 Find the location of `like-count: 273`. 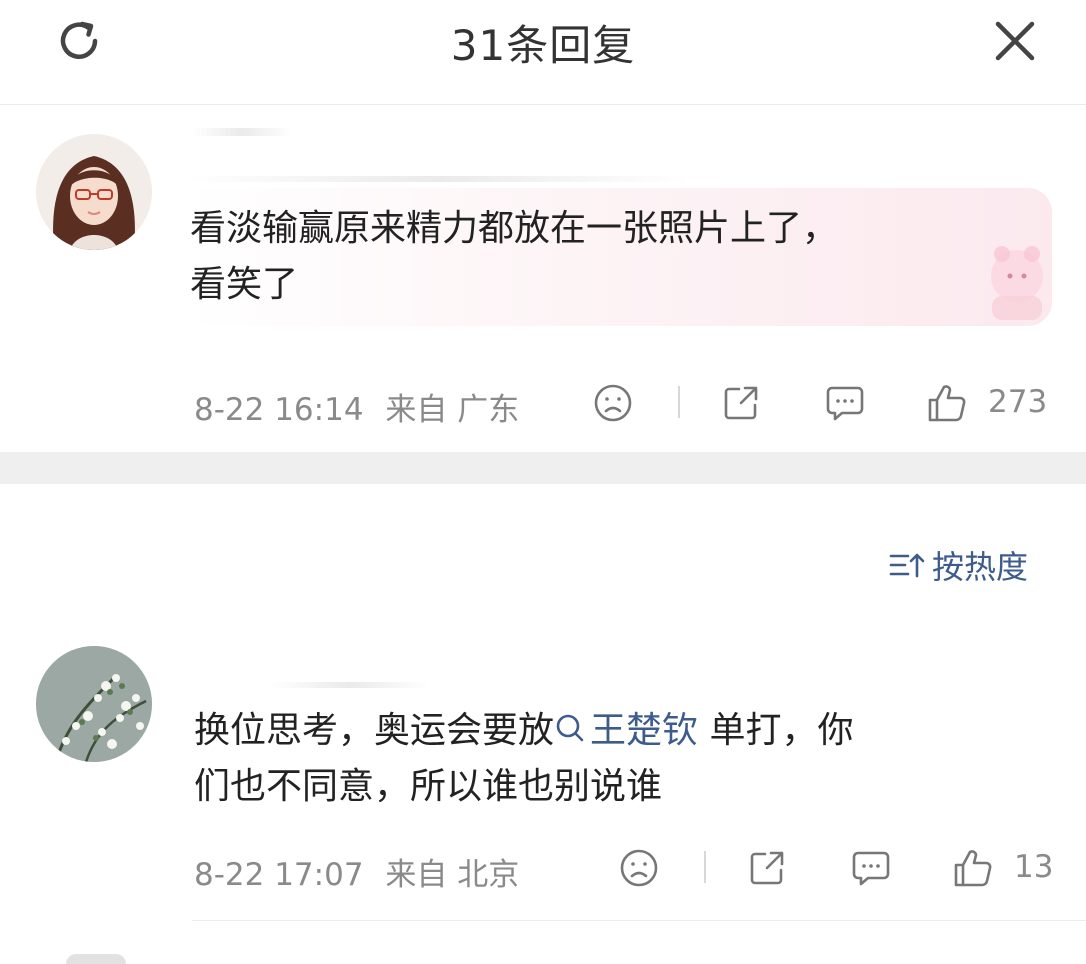

like-count: 273 is located at coordinates (1018, 402).